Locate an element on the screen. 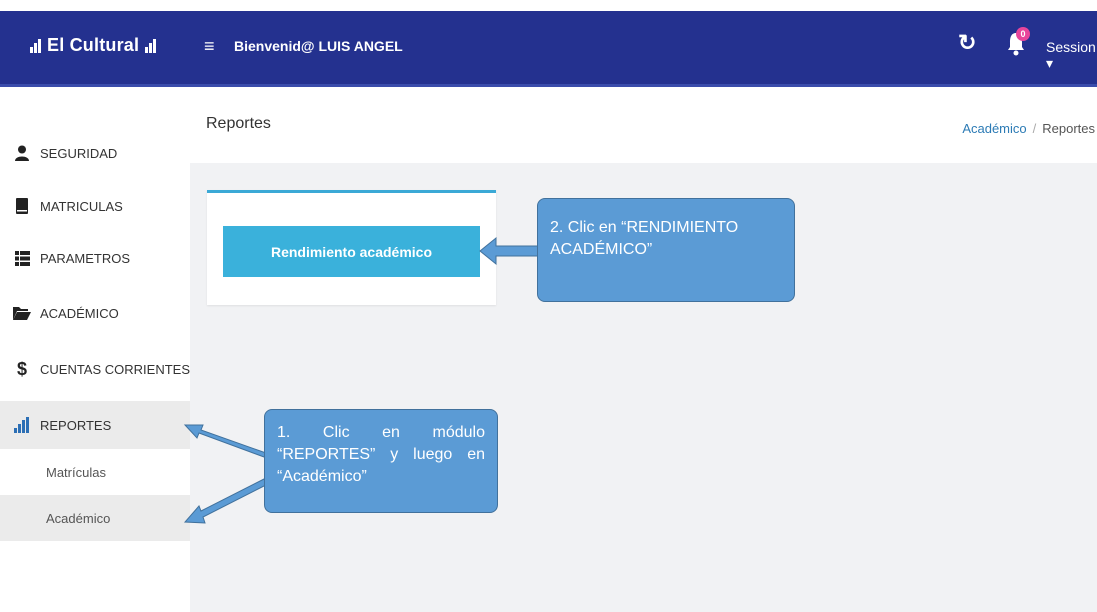 The height and width of the screenshot is (612, 1097). caret-down-icon: ▾ is located at coordinates (1050, 63).